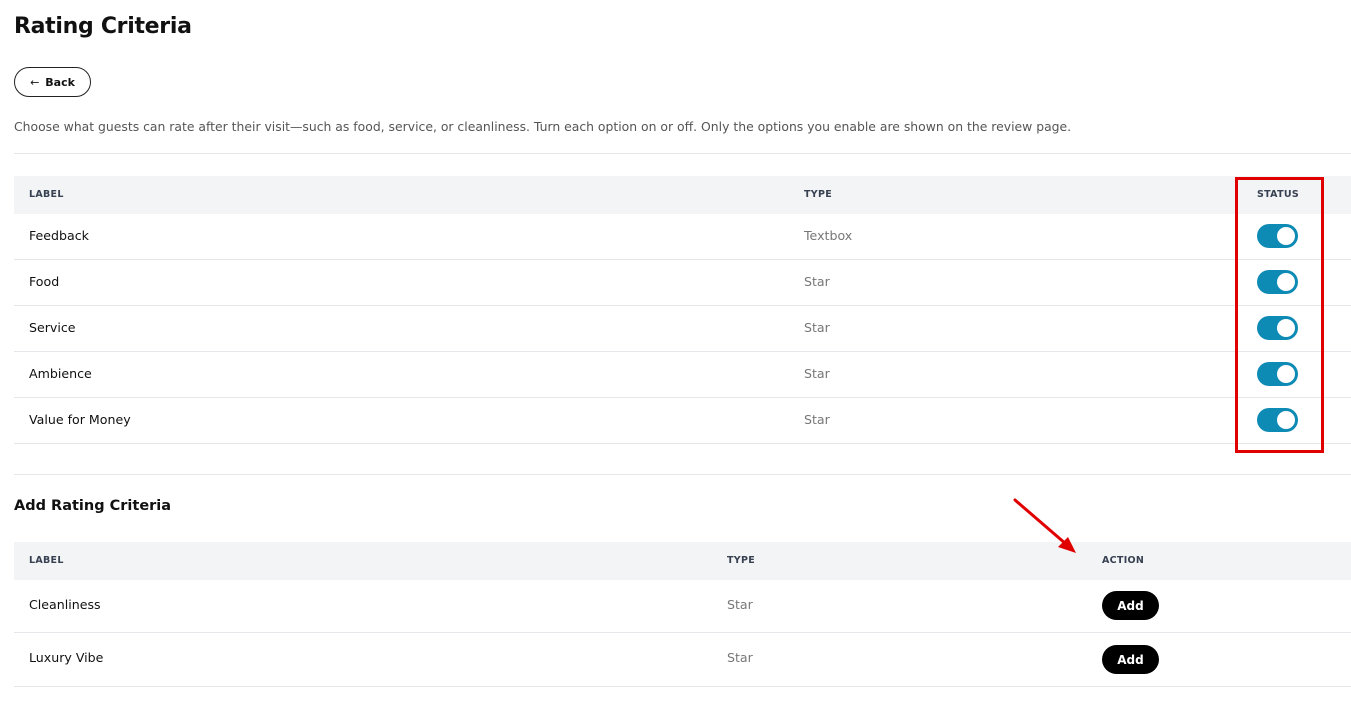 Image resolution: width=1351 pixels, height=706 pixels. Describe the element at coordinates (1278, 194) in the screenshot. I see `column-header-status: STATUS` at that location.